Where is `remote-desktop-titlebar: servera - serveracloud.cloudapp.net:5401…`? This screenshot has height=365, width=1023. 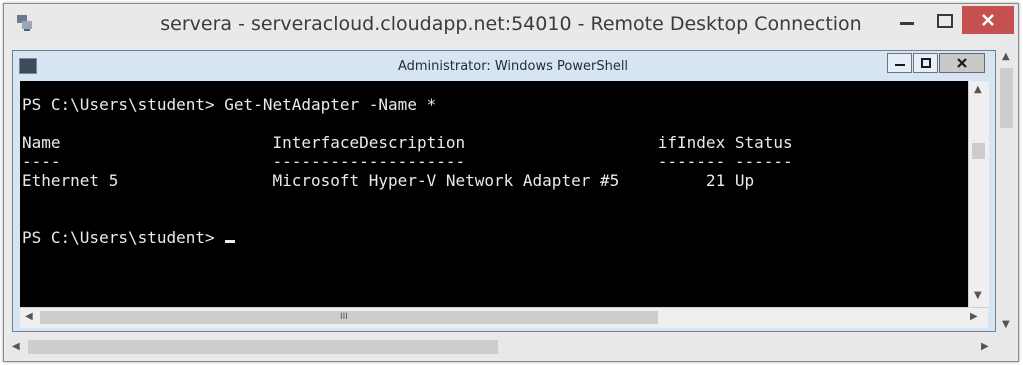
remote-desktop-titlebar: servera - serveracloud.cloudapp.net:5401… is located at coordinates (511, 24).